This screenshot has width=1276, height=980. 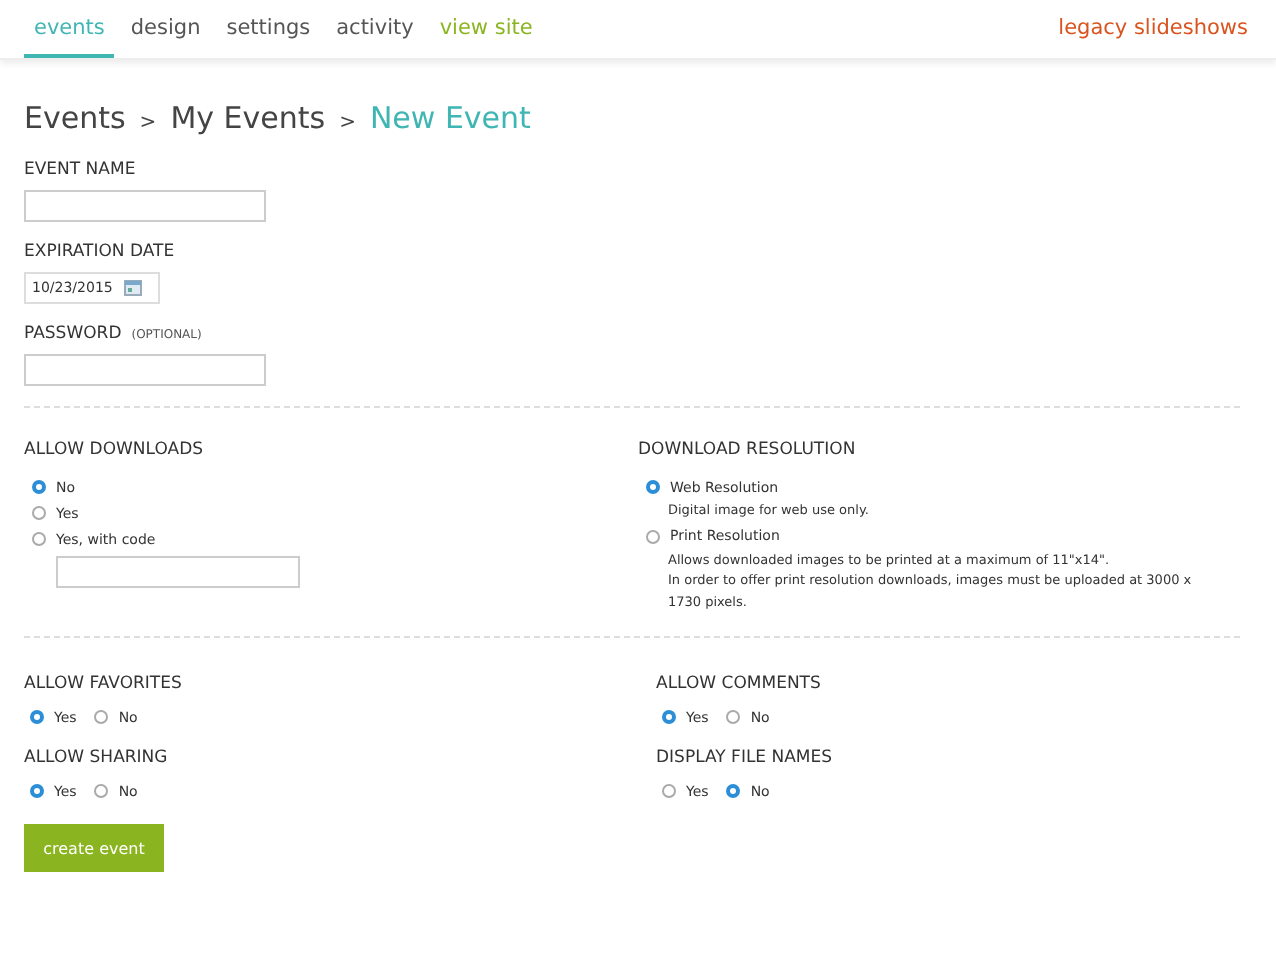 I want to click on nav-tab: design, so click(x=165, y=29).